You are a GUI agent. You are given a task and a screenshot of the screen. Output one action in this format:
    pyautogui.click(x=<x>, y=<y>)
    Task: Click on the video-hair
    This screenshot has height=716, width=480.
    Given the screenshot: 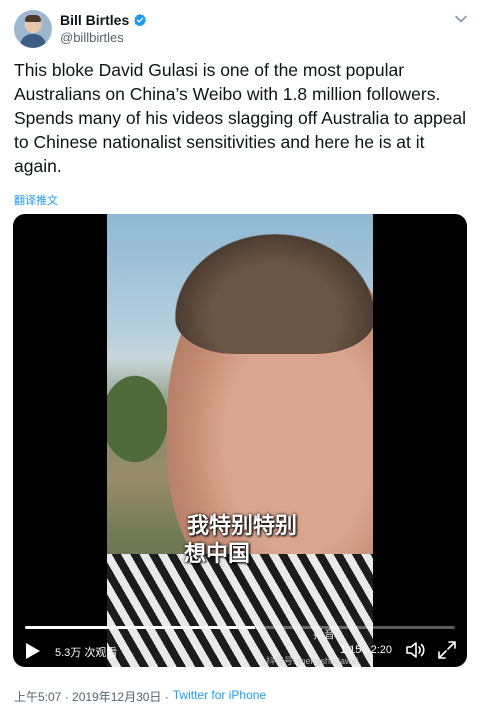 What is the action you would take?
    pyautogui.click(x=274, y=294)
    